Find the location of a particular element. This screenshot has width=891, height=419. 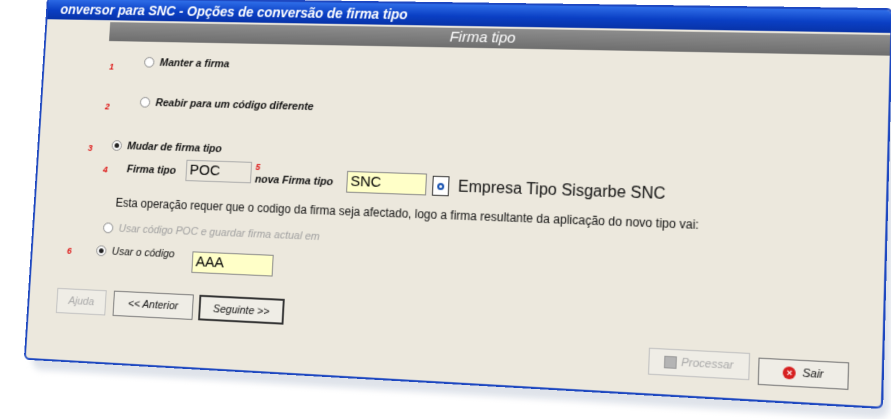

radio-keep-poc-code is located at coordinates (108, 227).